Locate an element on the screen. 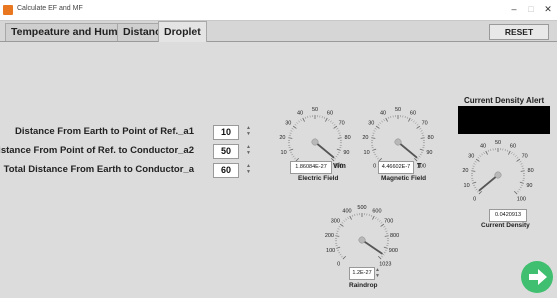  next-button is located at coordinates (537, 277).